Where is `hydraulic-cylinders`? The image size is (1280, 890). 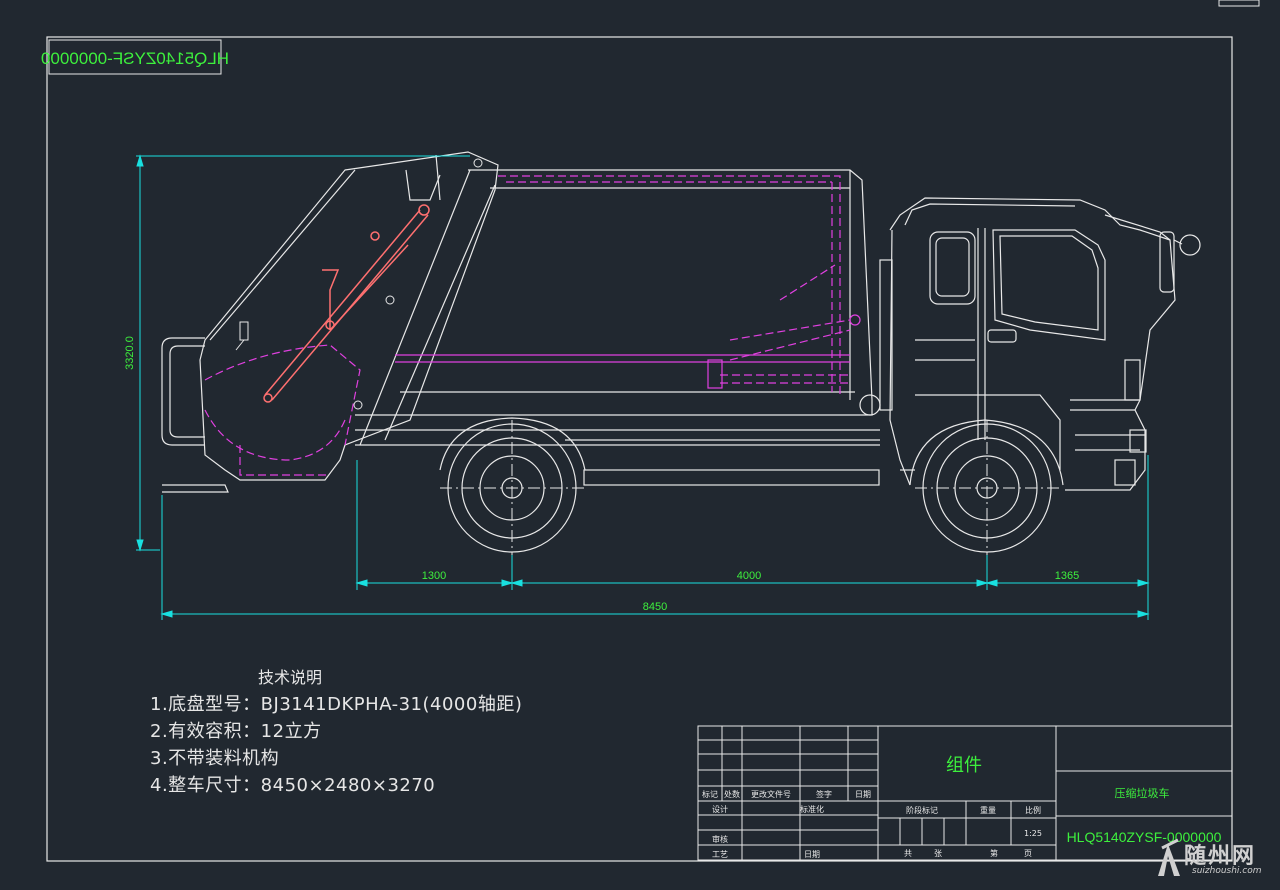 hydraulic-cylinders is located at coordinates (346, 303).